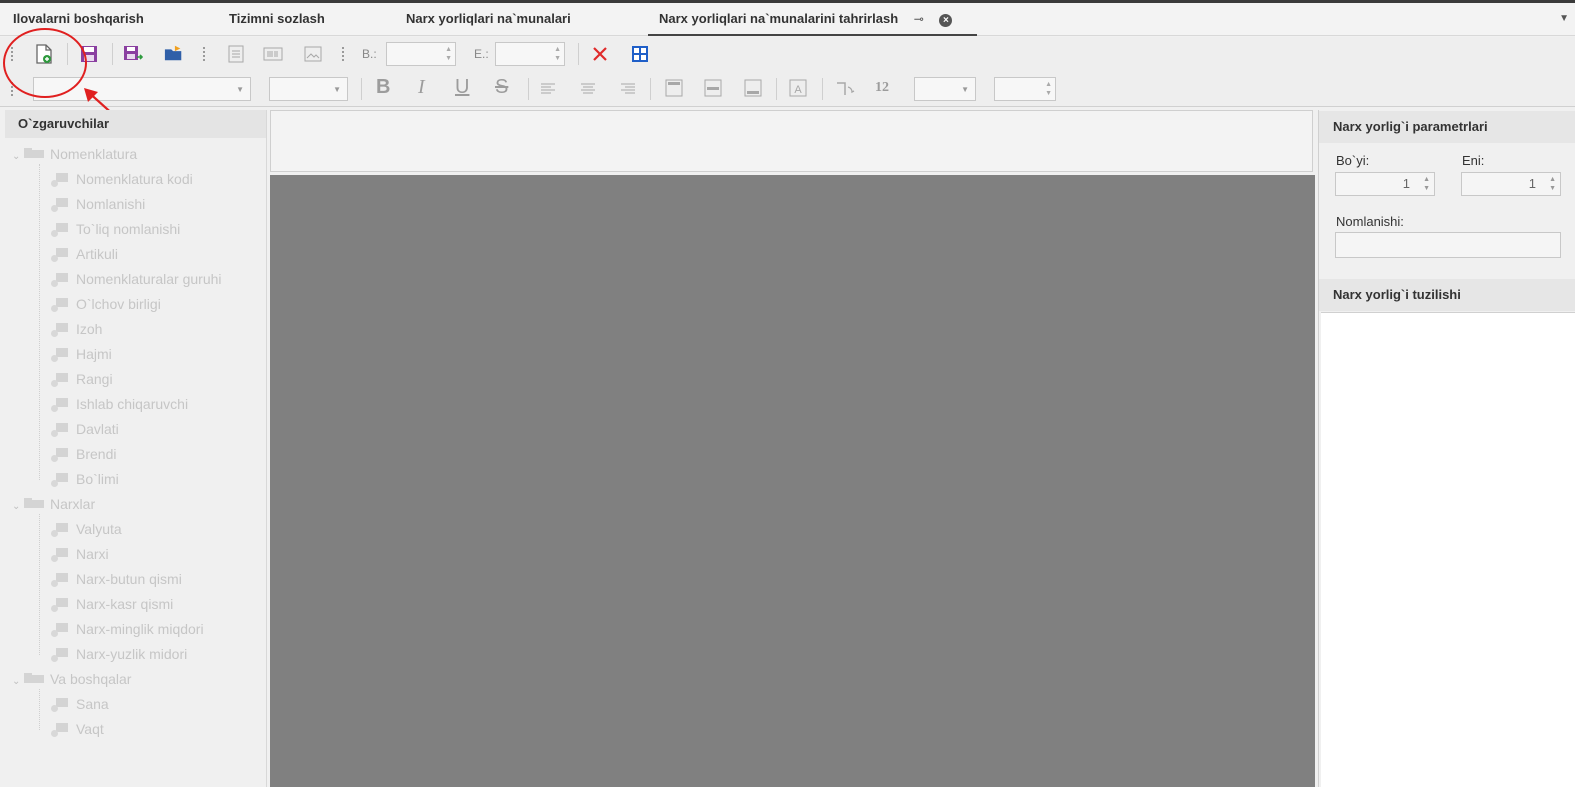  What do you see at coordinates (125, 604) in the screenshot?
I see `tree-item-label: Narx-kasr qismi` at bounding box center [125, 604].